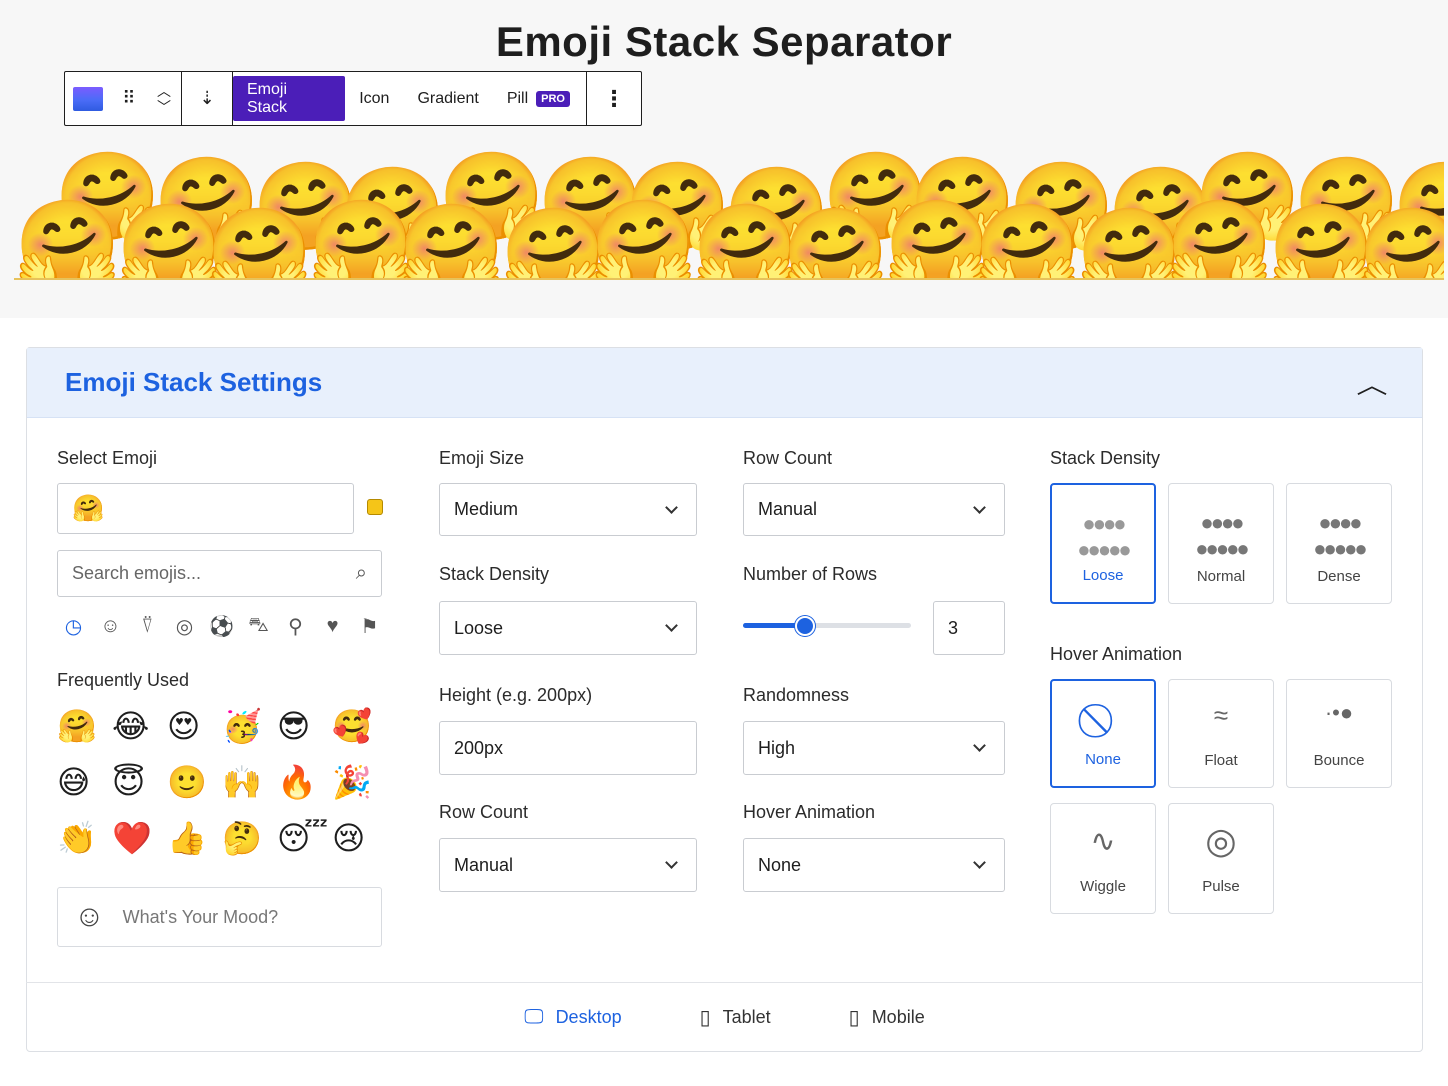 Image resolution: width=1448 pixels, height=1086 pixels. I want to click on density-option-dense-label: Dense, so click(1339, 576).